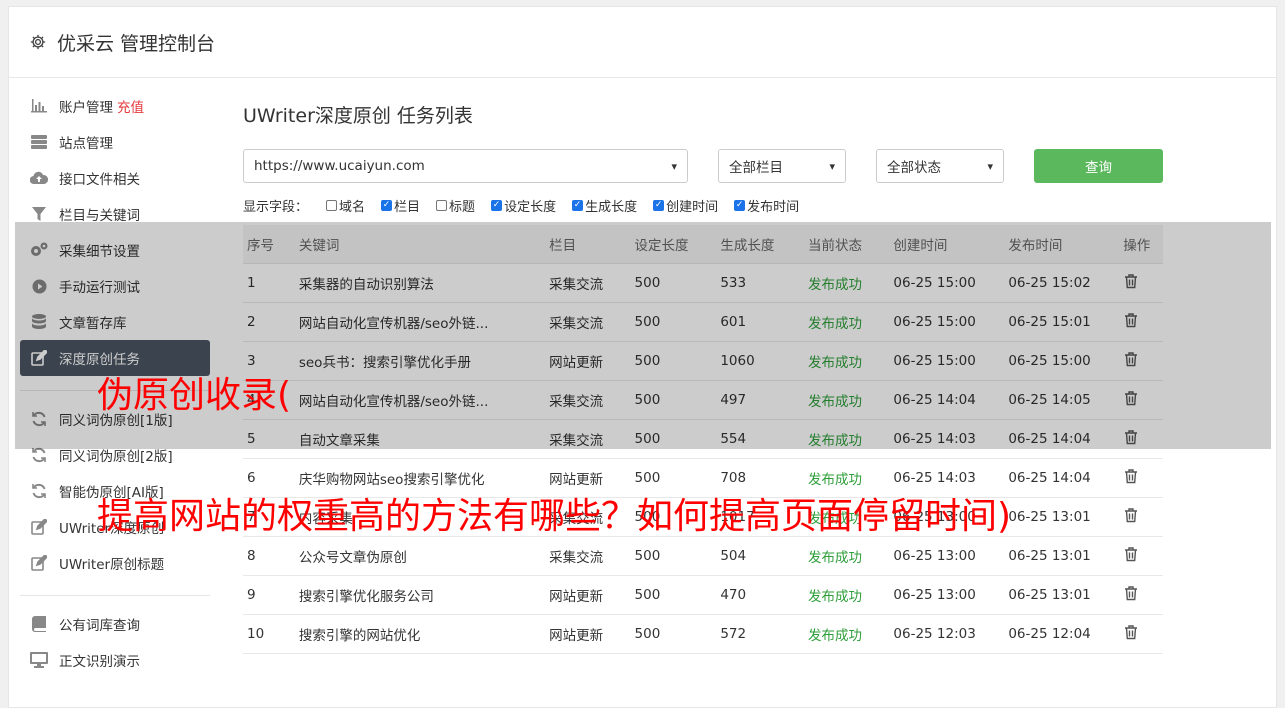 Image resolution: width=1285 pixels, height=708 pixels. Describe the element at coordinates (115, 106) in the screenshot. I see `sidebar-item: 账户管理 充值` at that location.